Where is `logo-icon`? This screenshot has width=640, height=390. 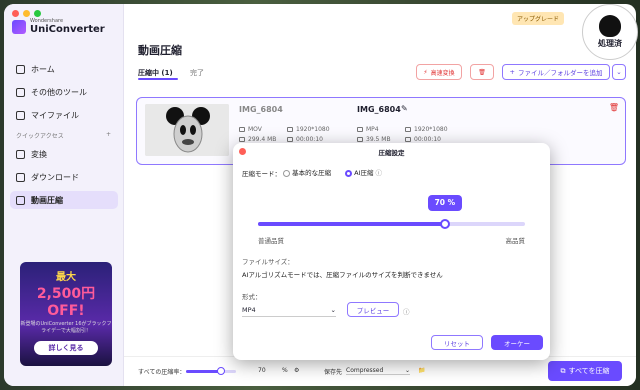
logo-icon is located at coordinates (19, 26).